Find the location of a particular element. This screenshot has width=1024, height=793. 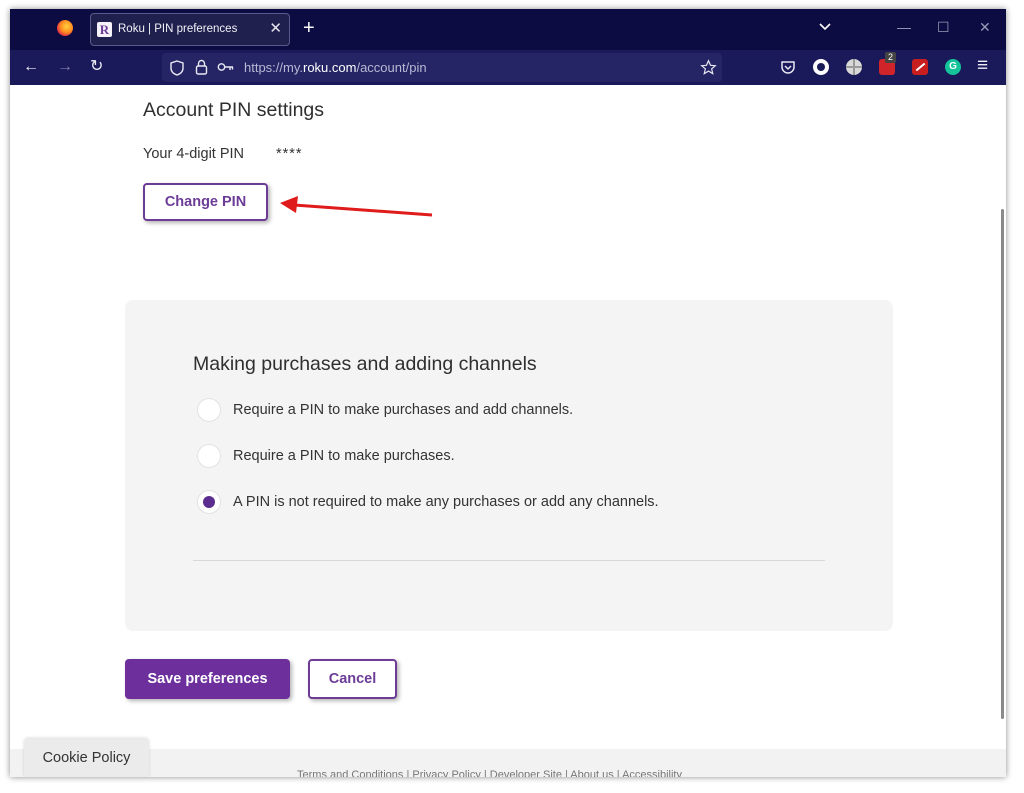

minimize-button: — is located at coordinates (904, 27).